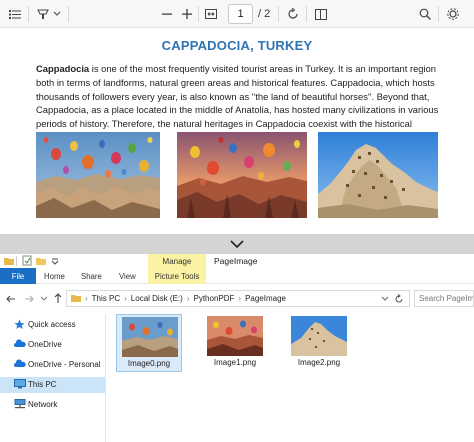 This screenshot has height=442, width=474. Describe the element at coordinates (43, 14) in the screenshot. I see `highlight-pen-icon` at that location.